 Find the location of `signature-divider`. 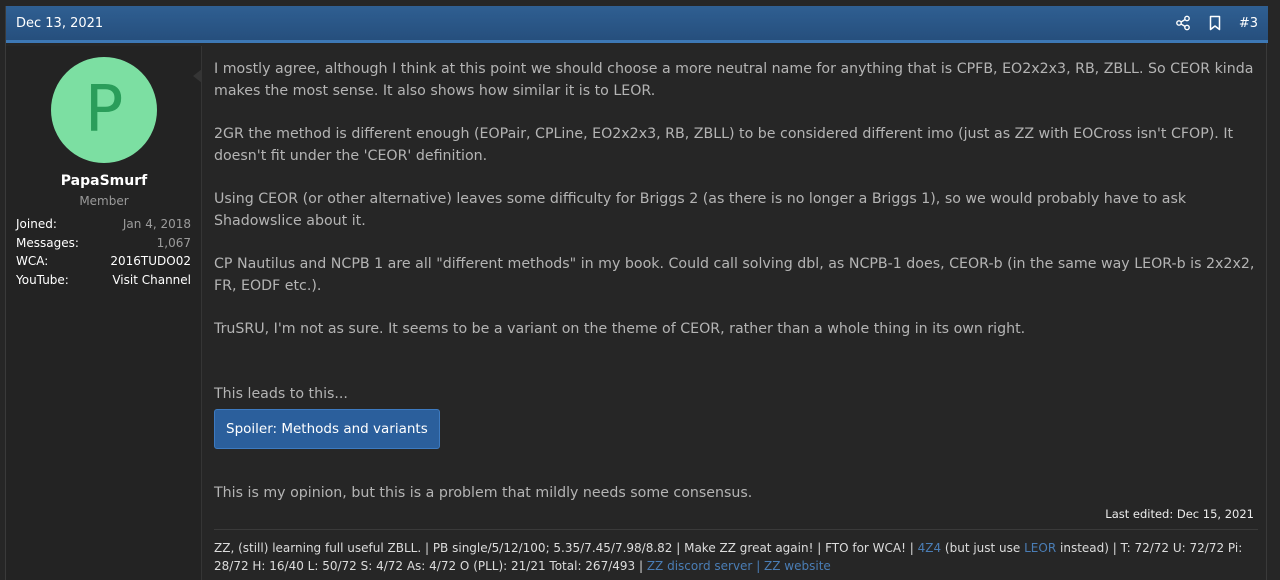

signature-divider is located at coordinates (736, 529).